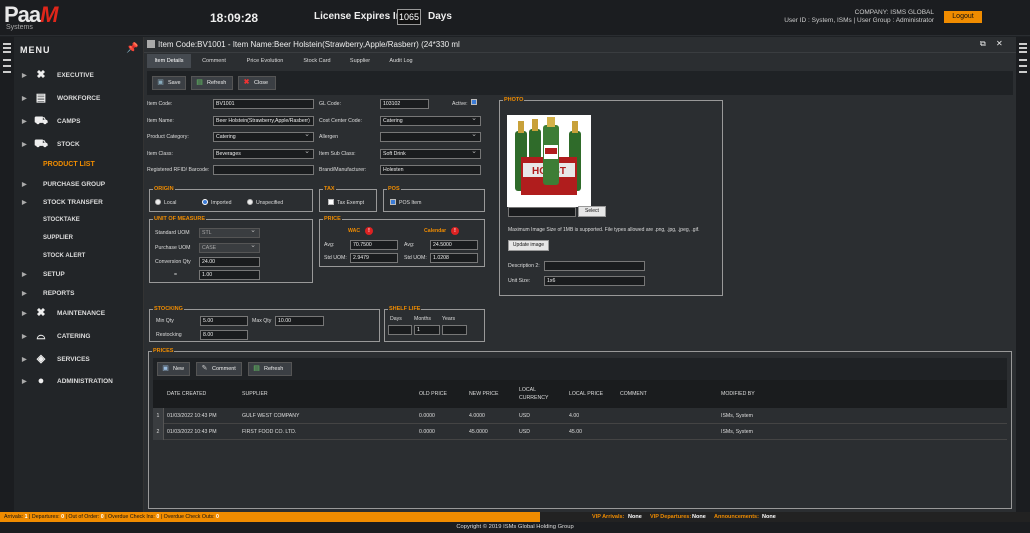 The height and width of the screenshot is (533, 1030). I want to click on tab-stock-card: Stock Card, so click(317, 61).